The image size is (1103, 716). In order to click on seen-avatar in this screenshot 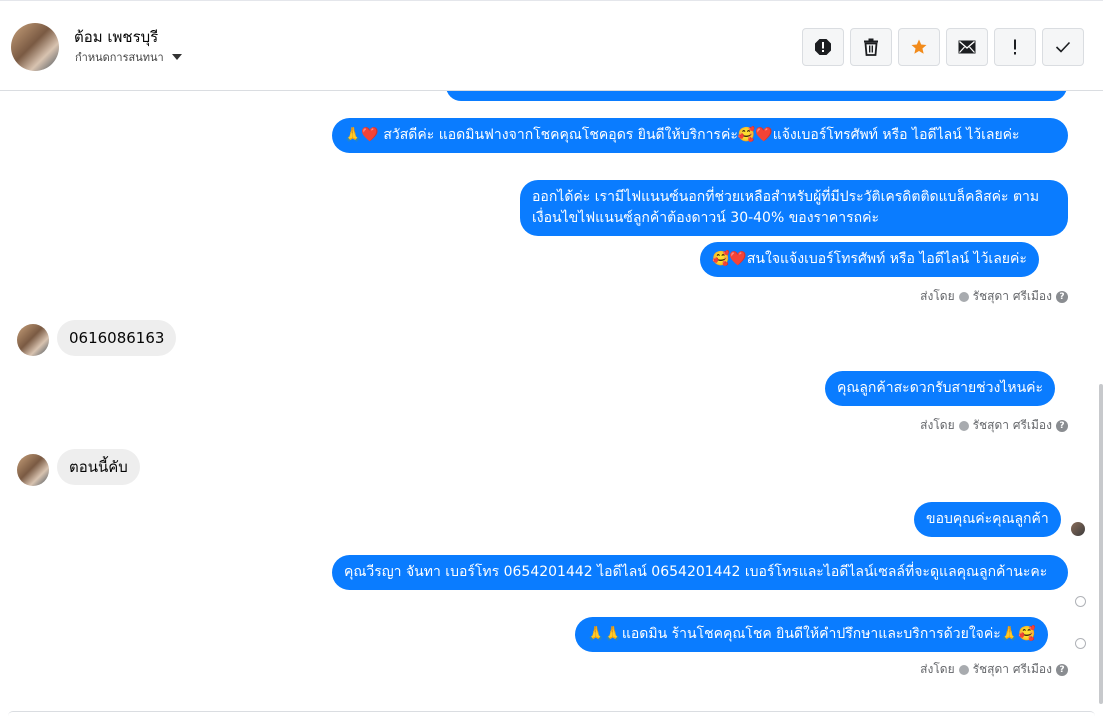, I will do `click(1078, 529)`.